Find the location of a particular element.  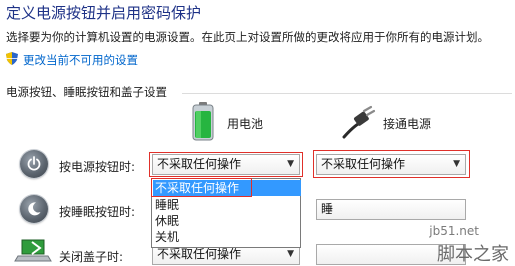

section-divider is located at coordinates (347, 93).